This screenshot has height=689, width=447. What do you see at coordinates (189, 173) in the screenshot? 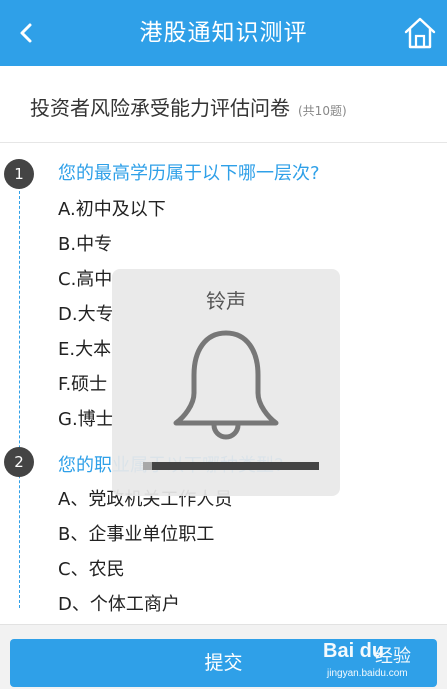
I see `question-title: 您的最高学历属于以下哪一层次?` at bounding box center [189, 173].